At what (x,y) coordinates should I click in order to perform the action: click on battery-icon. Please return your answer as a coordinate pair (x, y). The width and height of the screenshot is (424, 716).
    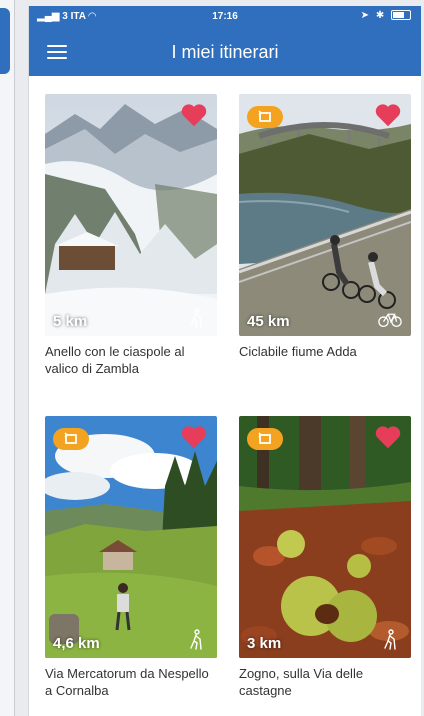
    Looking at the image, I should click on (401, 15).